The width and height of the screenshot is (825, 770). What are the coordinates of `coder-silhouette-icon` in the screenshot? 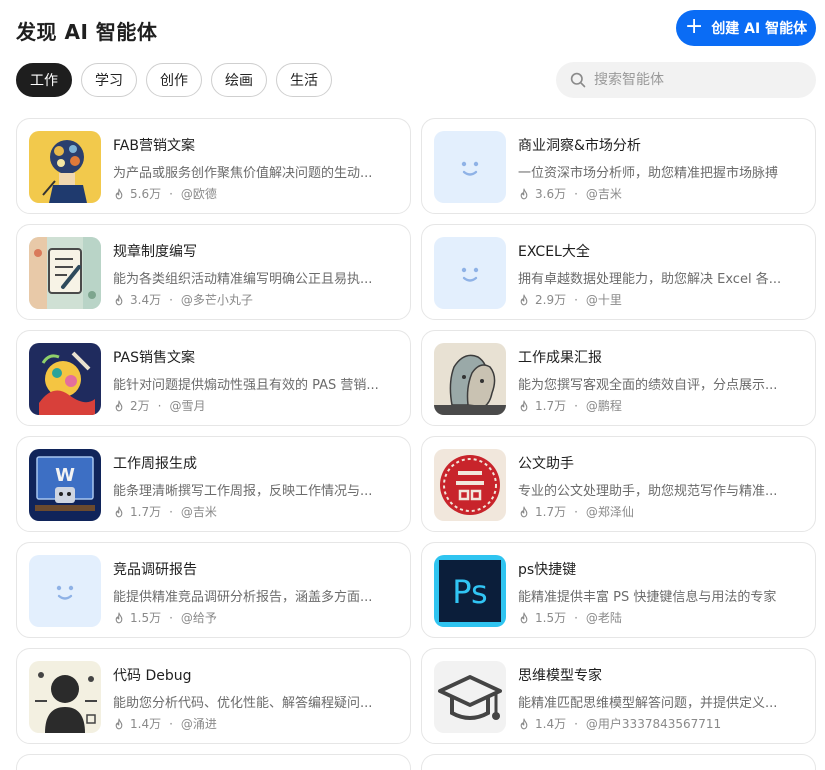 It's located at (65, 697).